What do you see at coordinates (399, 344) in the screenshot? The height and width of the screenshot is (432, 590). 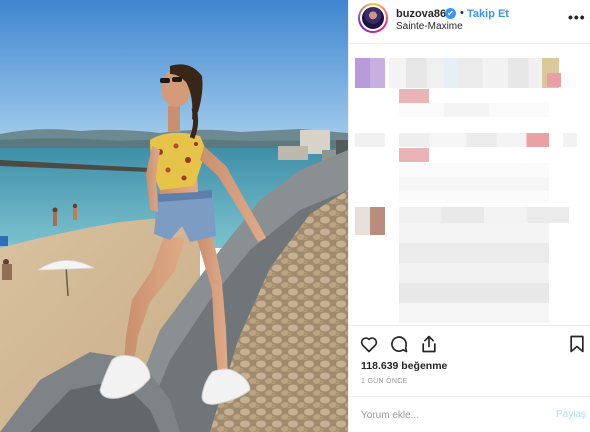 I see `comment-icon` at bounding box center [399, 344].